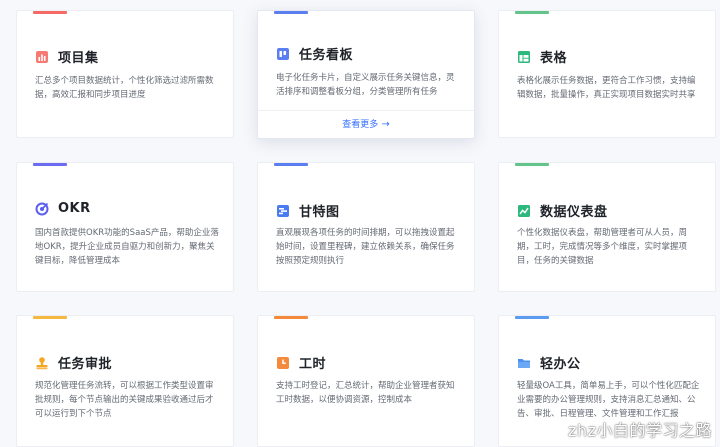 The image size is (720, 447). What do you see at coordinates (524, 363) in the screenshot?
I see `folder-icon` at bounding box center [524, 363].